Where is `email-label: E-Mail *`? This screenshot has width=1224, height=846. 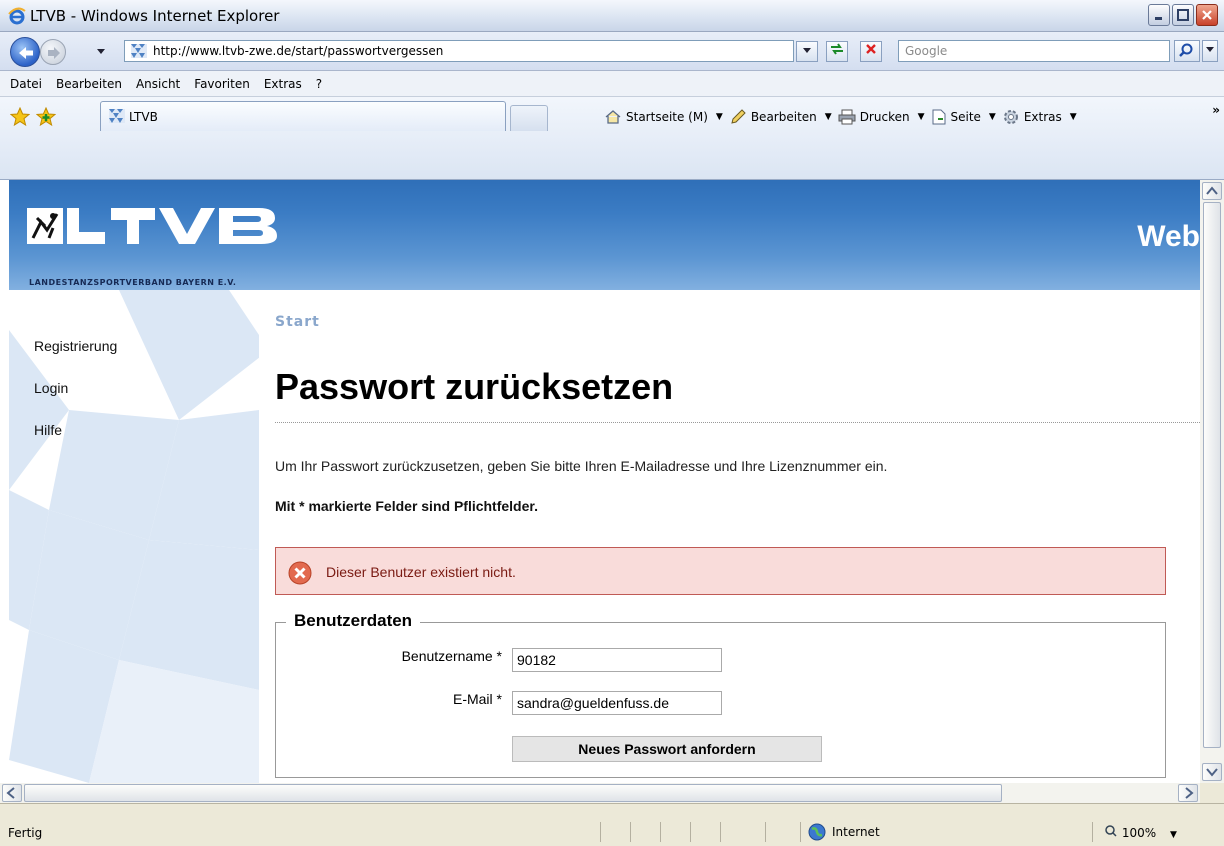 email-label: E-Mail * is located at coordinates (477, 699).